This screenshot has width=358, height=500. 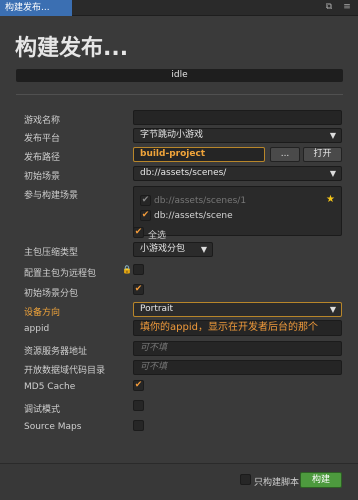 What do you see at coordinates (322, 154) in the screenshot?
I see `open-button: 打开` at bounding box center [322, 154].